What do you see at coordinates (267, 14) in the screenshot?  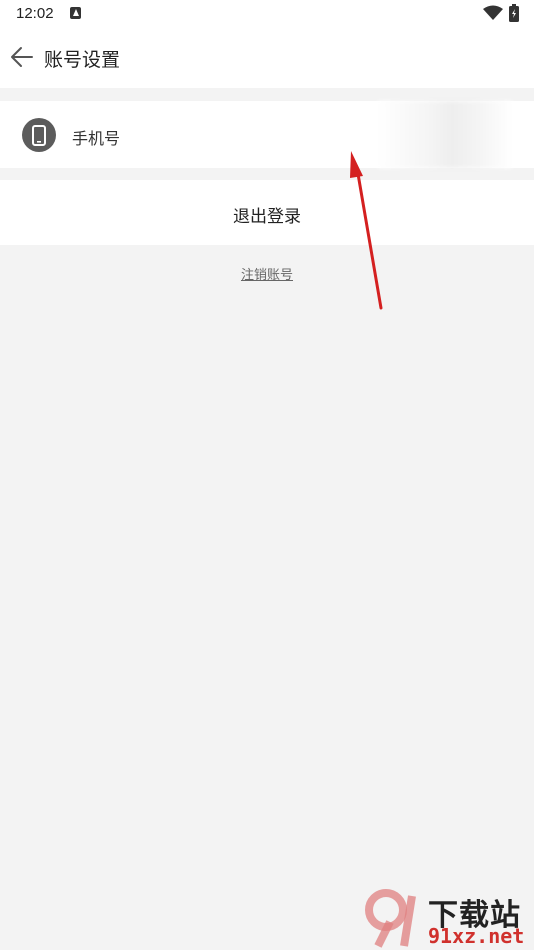 I see `status-bar: 12:02` at bounding box center [267, 14].